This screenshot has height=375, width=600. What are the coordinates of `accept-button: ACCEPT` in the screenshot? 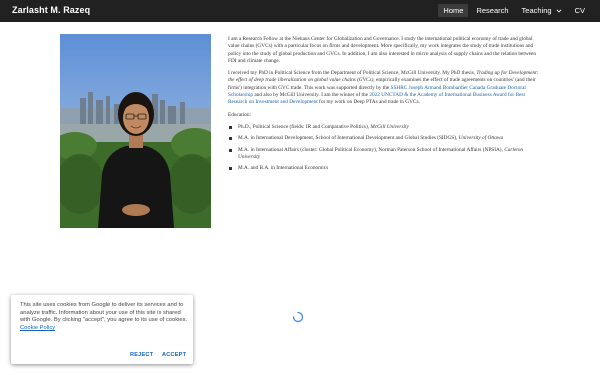 It's located at (174, 355).